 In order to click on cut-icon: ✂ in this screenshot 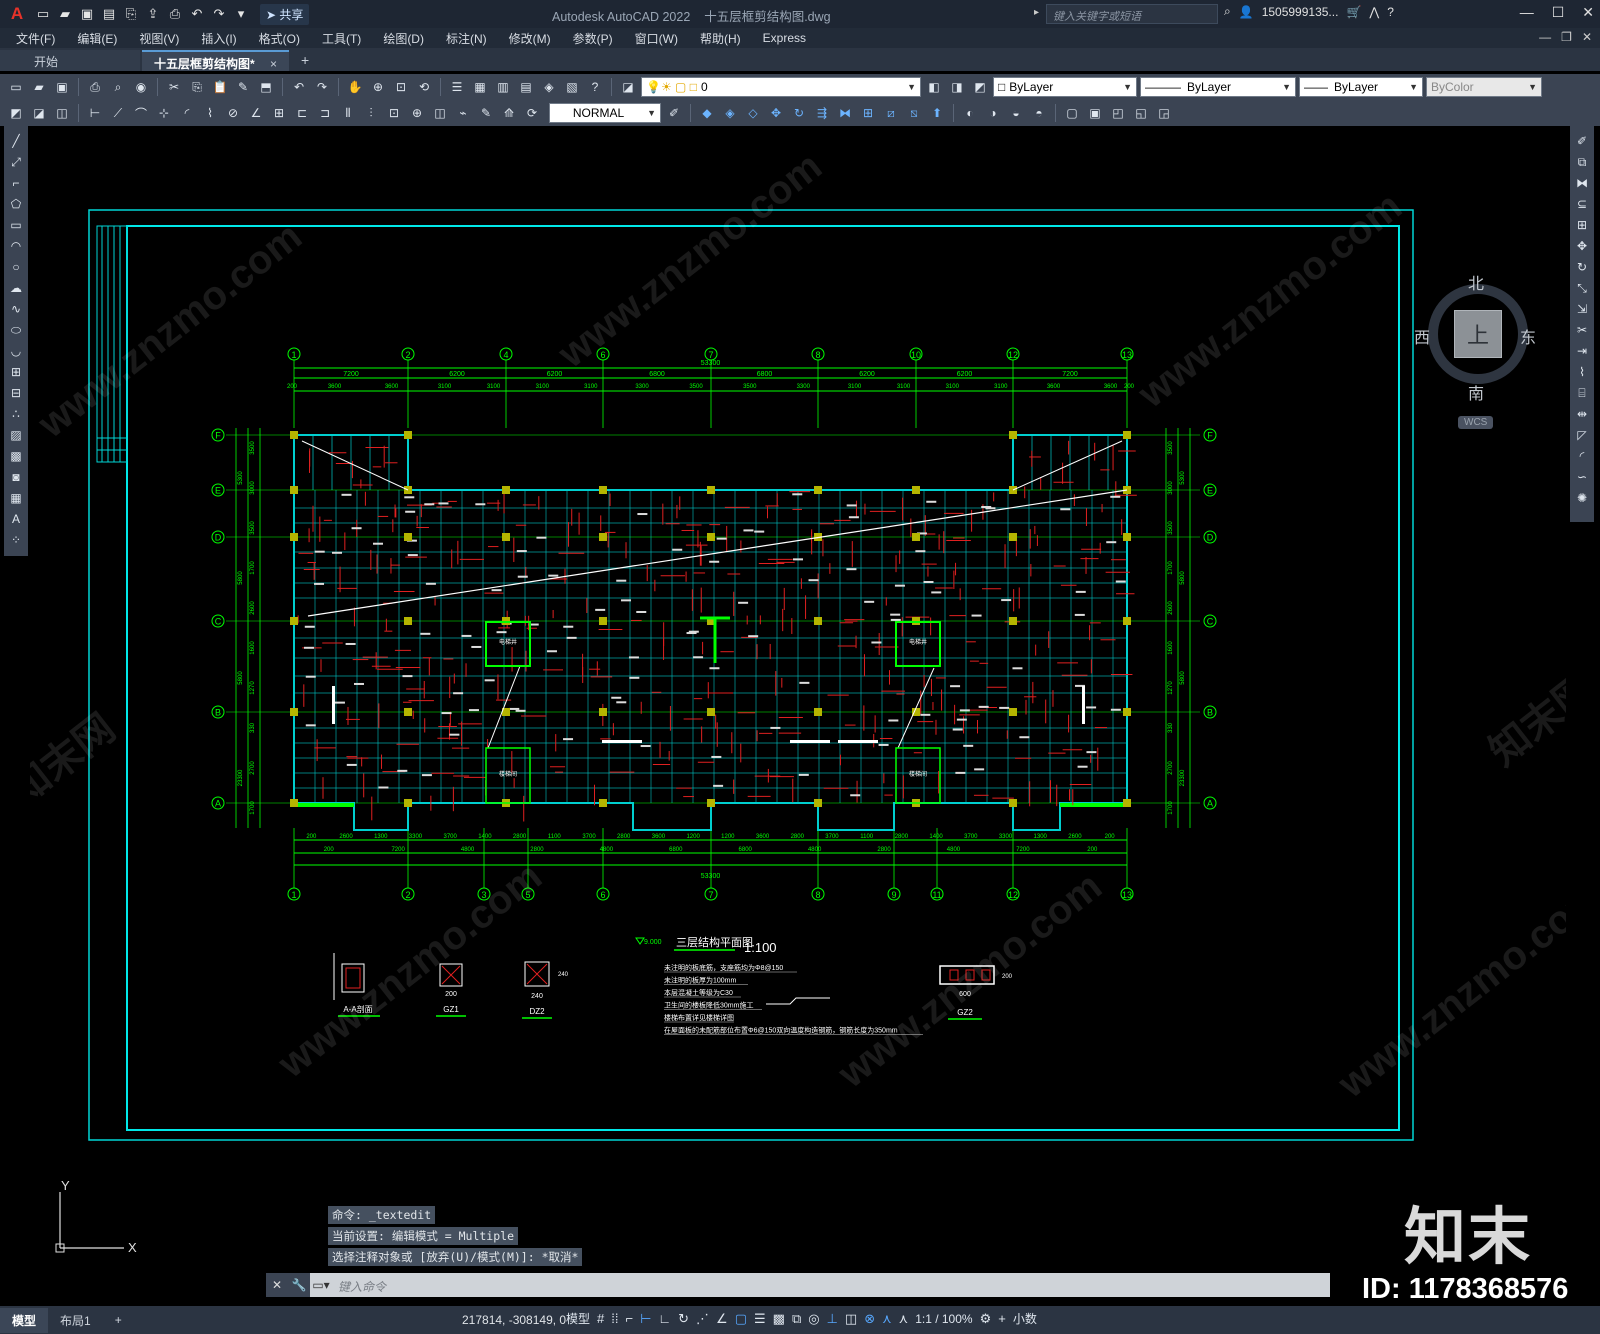, I will do `click(174, 87)`.